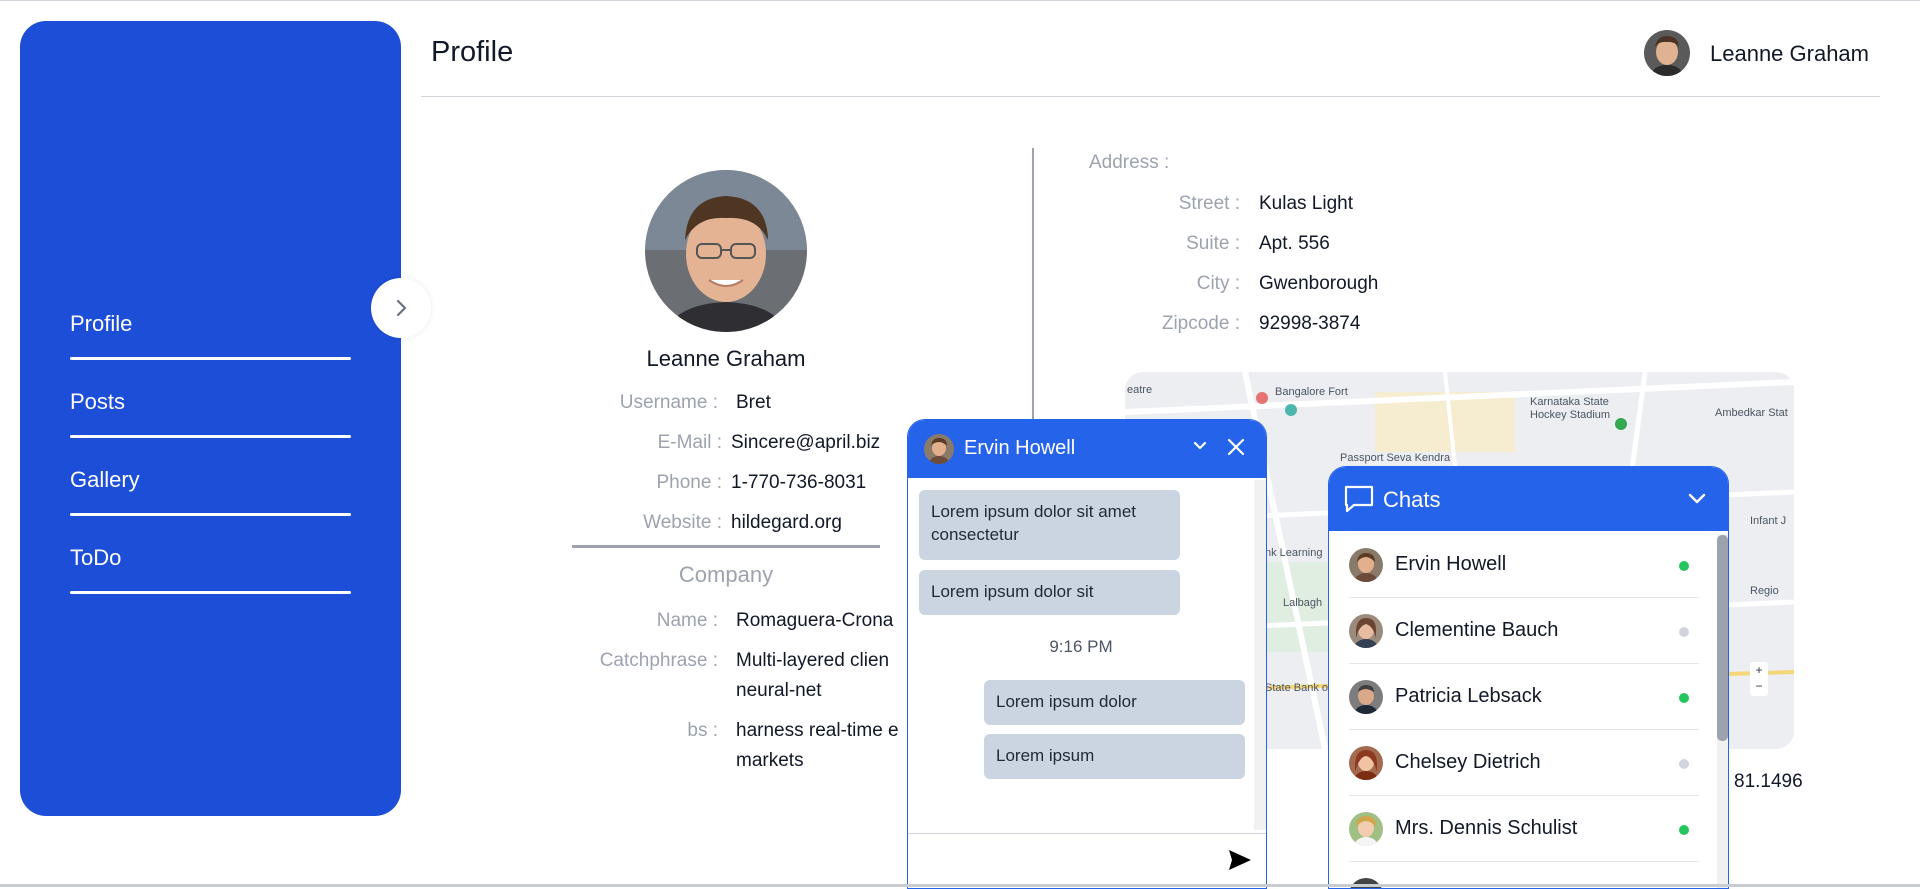  I want to click on header-user-name: Leanne Graham, so click(1789, 54).